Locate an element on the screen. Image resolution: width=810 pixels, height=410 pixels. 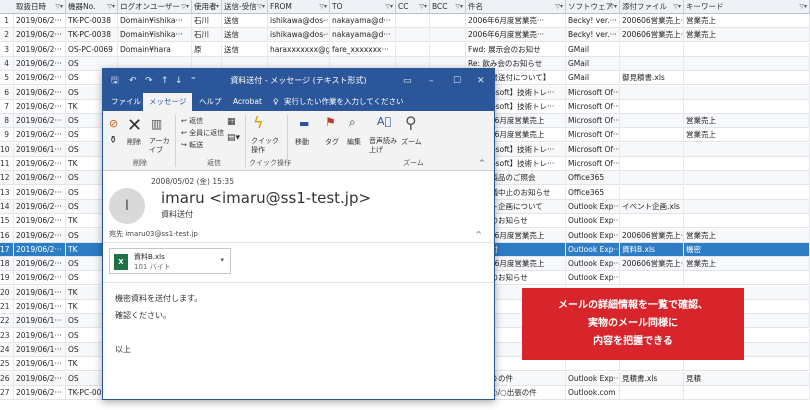
quick-steps-icon: ϟ is located at coordinates (258, 122).